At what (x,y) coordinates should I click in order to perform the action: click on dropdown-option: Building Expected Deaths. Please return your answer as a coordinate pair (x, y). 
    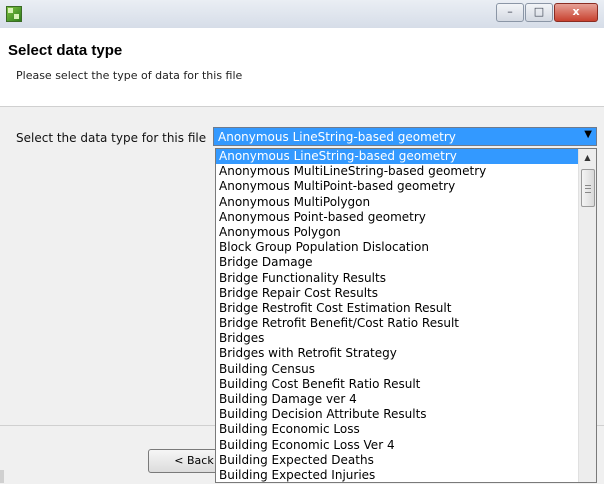
    Looking at the image, I should click on (398, 460).